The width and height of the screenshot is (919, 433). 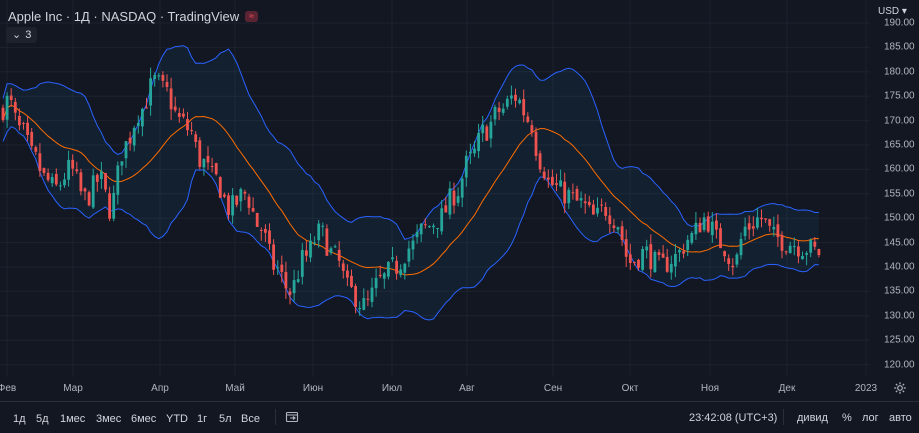 I want to click on range-button-5y: 5л, so click(x=225, y=419).